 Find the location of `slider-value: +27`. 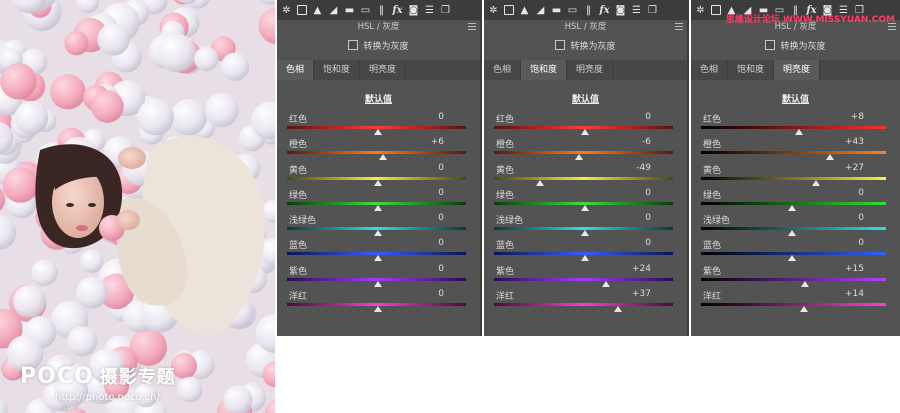

slider-value: +27 is located at coordinates (854, 168).